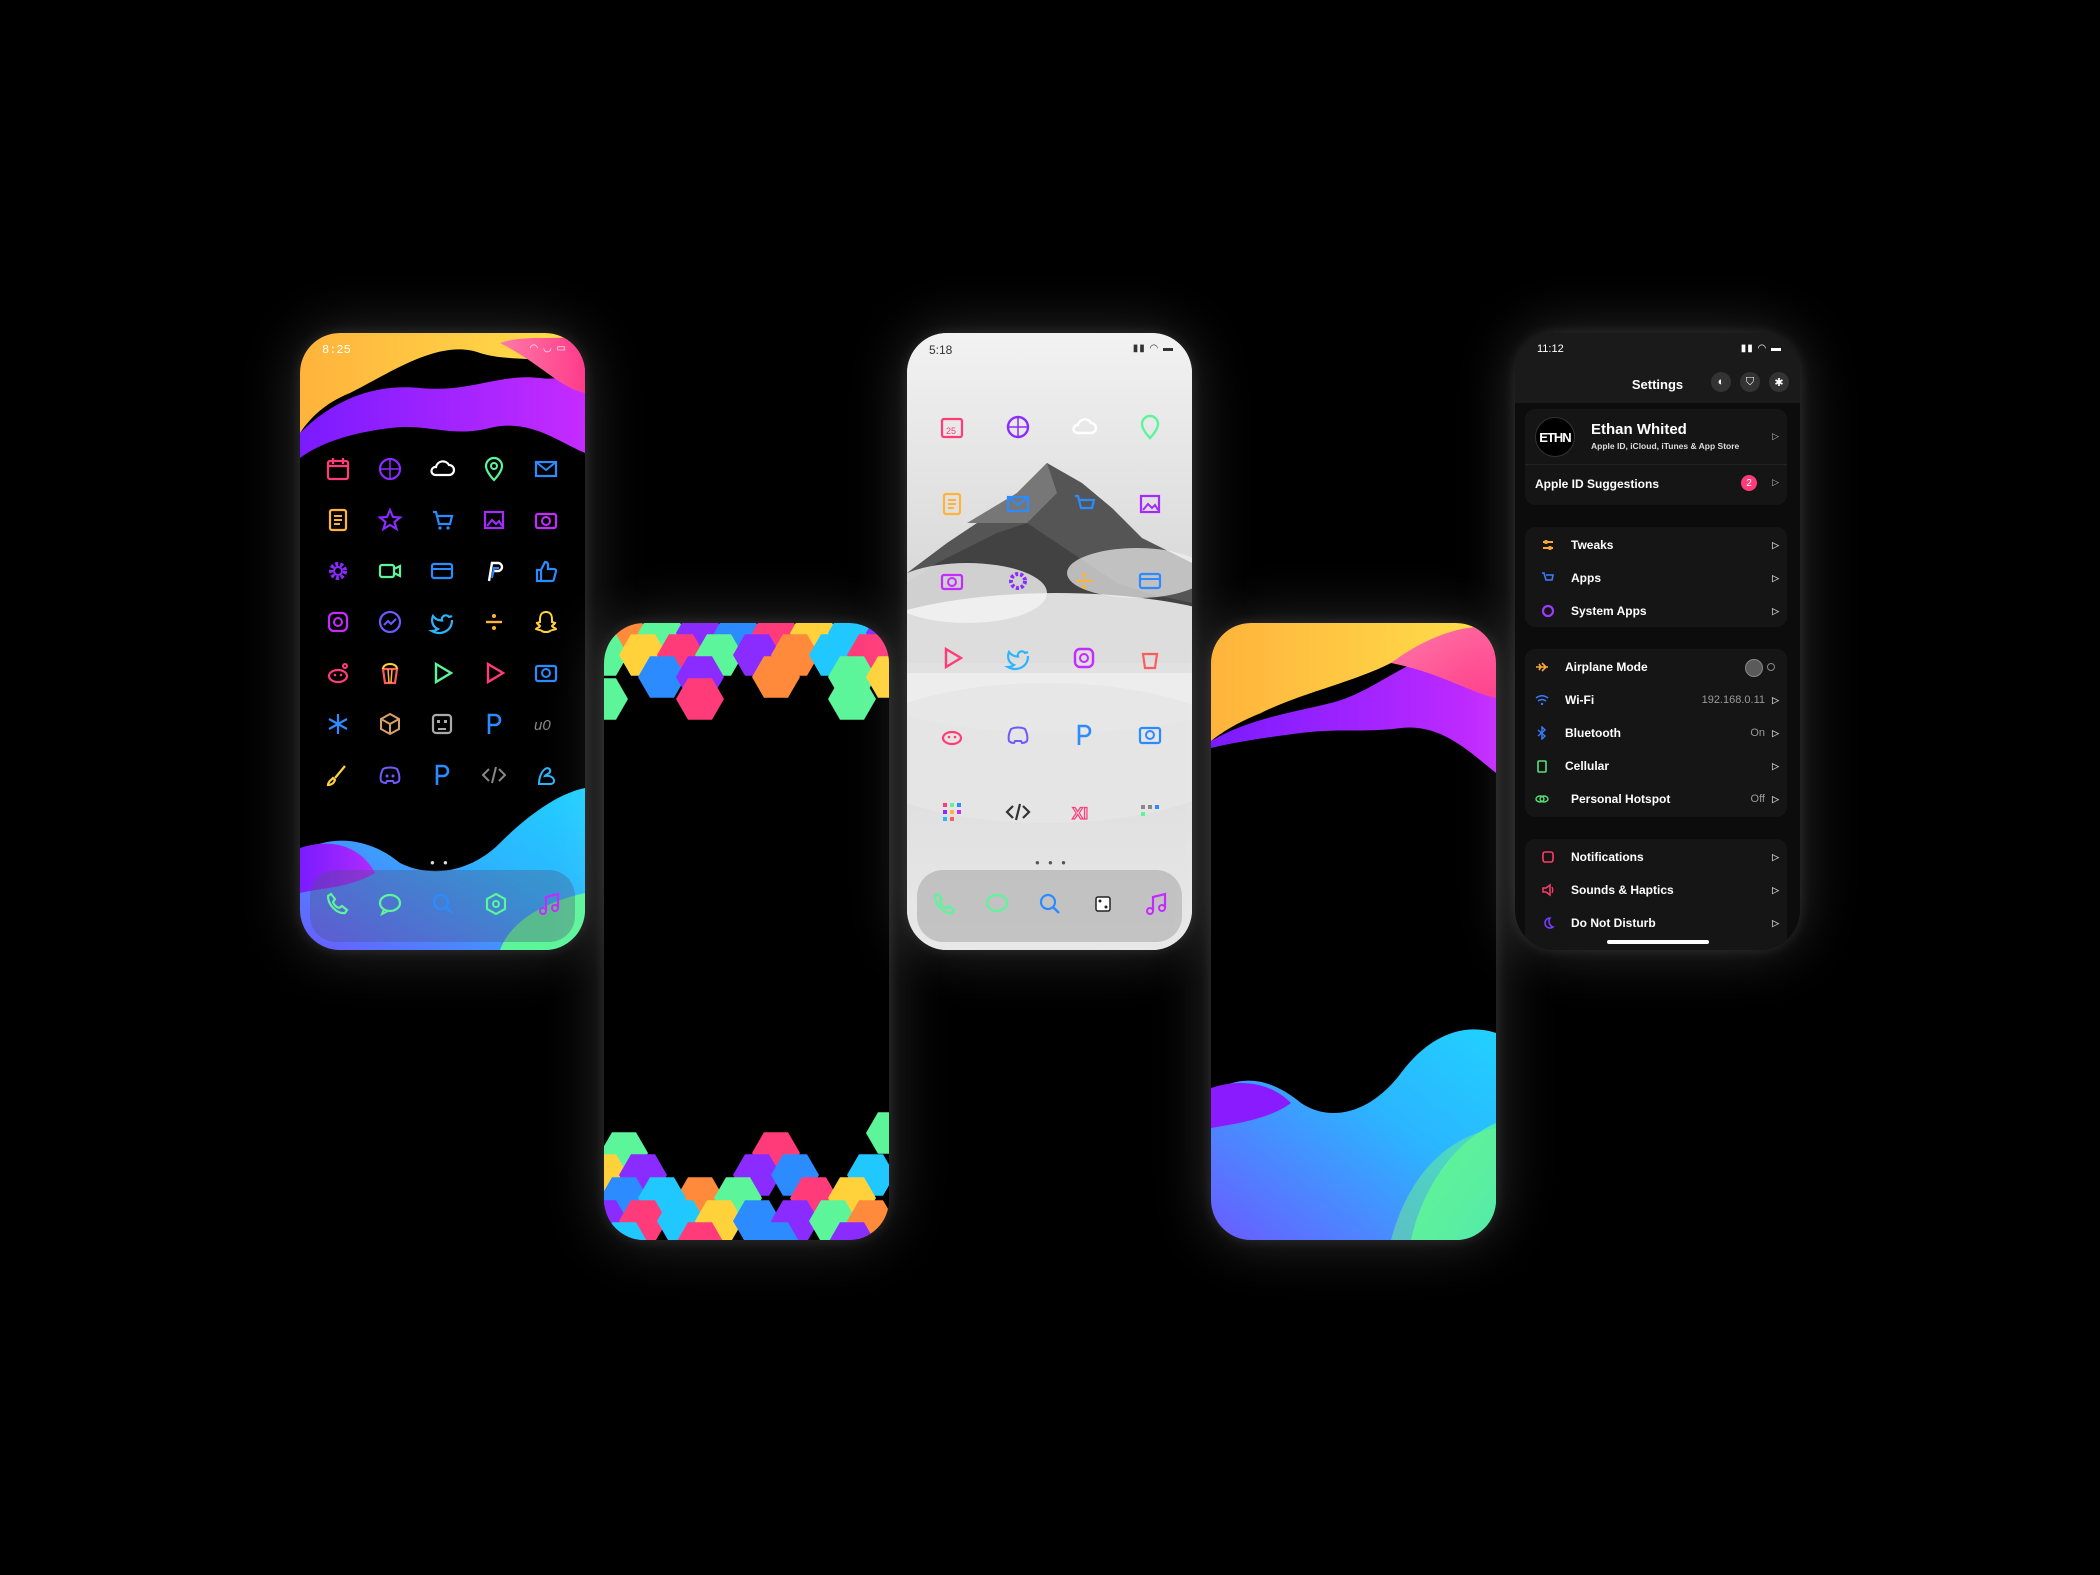 This screenshot has width=2100, height=1575. What do you see at coordinates (1656, 733) in the screenshot?
I see `settings-row-bluetooth: Bluetooth On ▷` at bounding box center [1656, 733].